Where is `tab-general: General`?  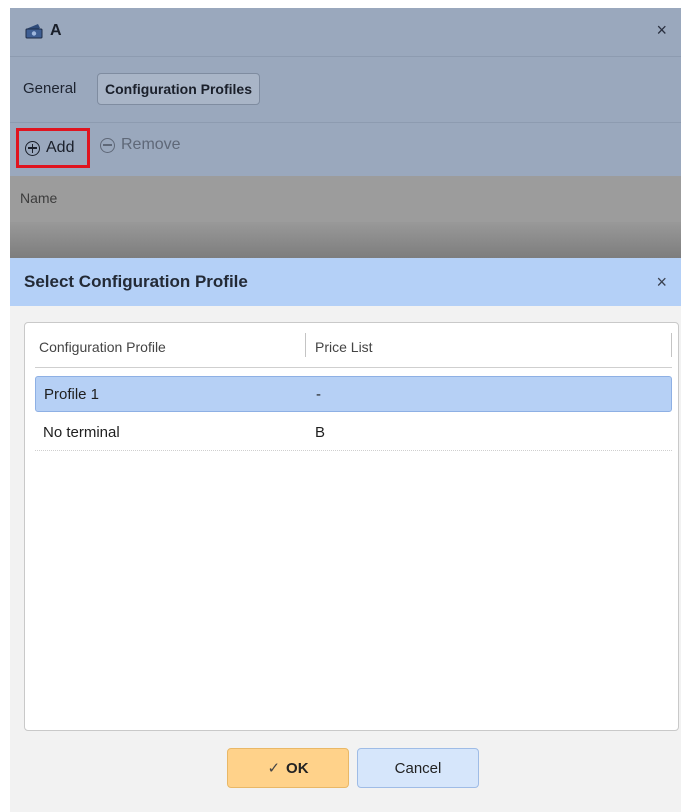
tab-general: General is located at coordinates (49, 89).